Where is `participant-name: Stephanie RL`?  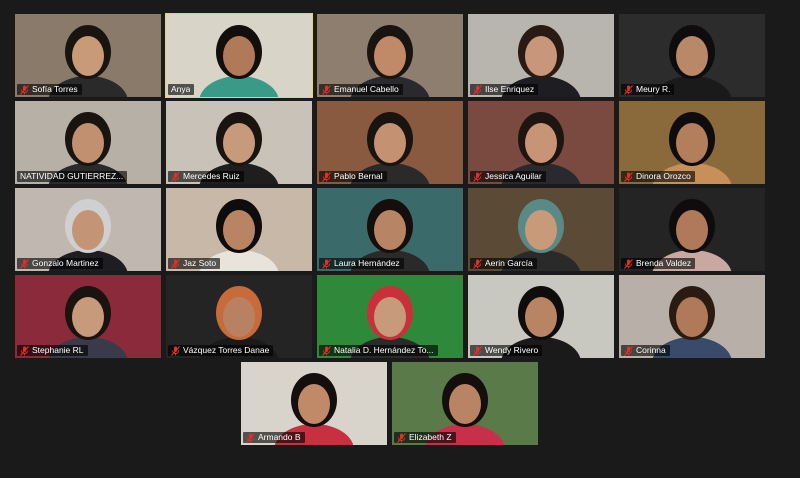
participant-name: Stephanie RL is located at coordinates (58, 350).